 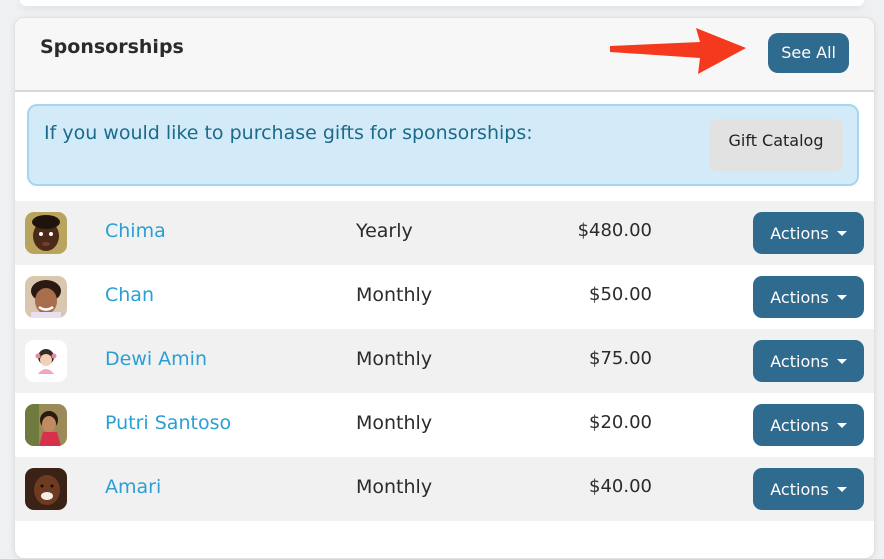 What do you see at coordinates (135, 231) in the screenshot?
I see `child-name-link: Chima` at bounding box center [135, 231].